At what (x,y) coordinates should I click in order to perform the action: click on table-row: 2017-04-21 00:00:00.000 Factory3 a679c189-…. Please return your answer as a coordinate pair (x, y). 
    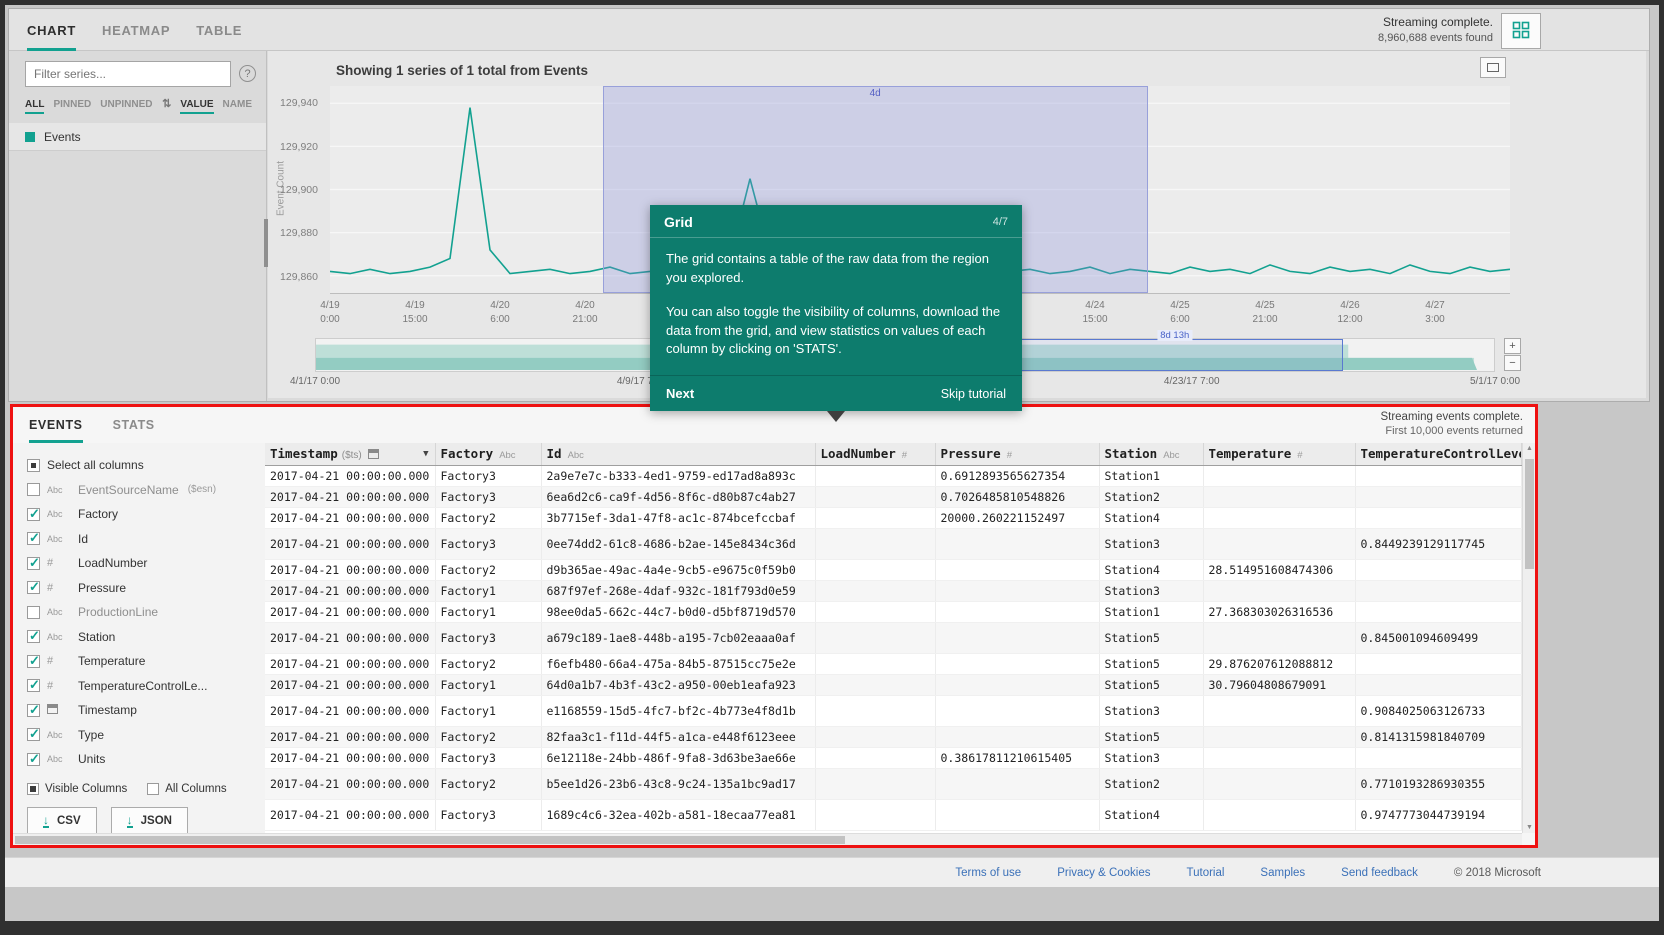
    Looking at the image, I should click on (893, 638).